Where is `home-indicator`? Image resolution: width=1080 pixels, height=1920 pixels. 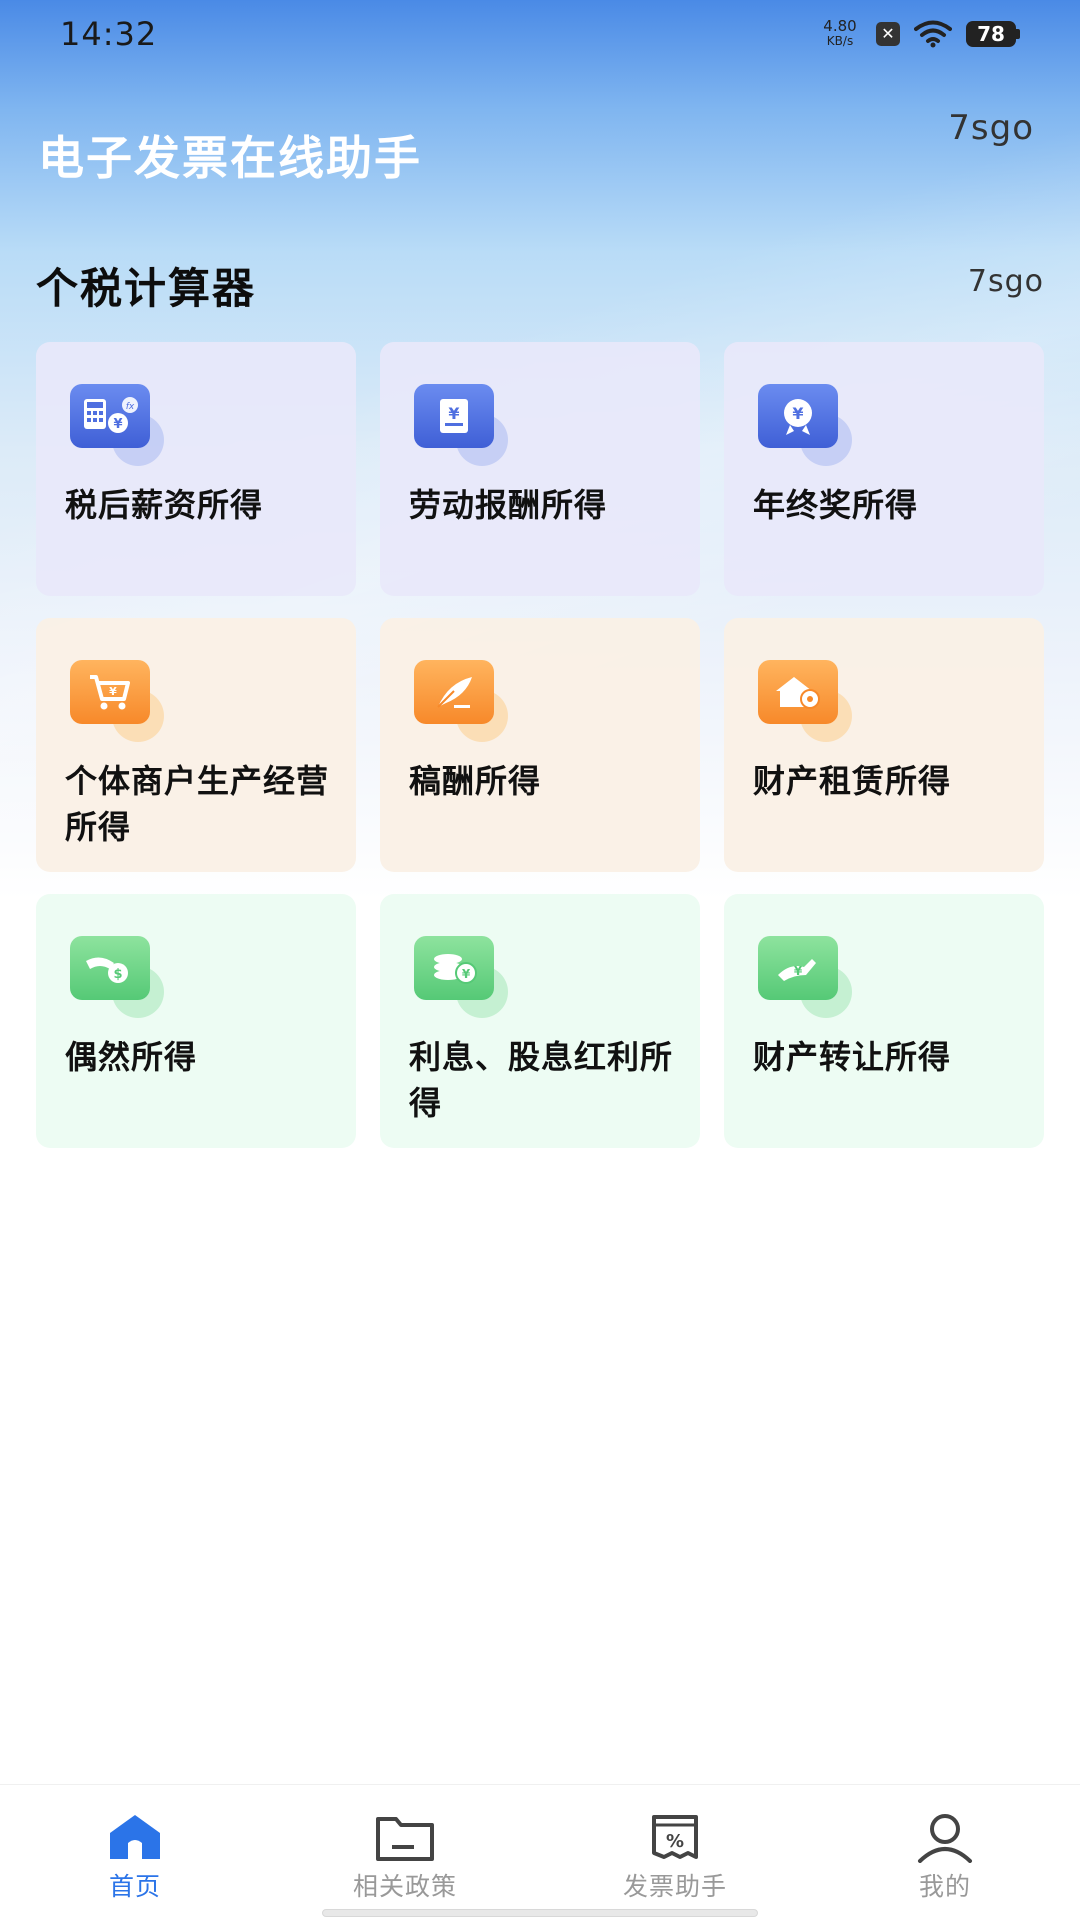 home-indicator is located at coordinates (540, 1913).